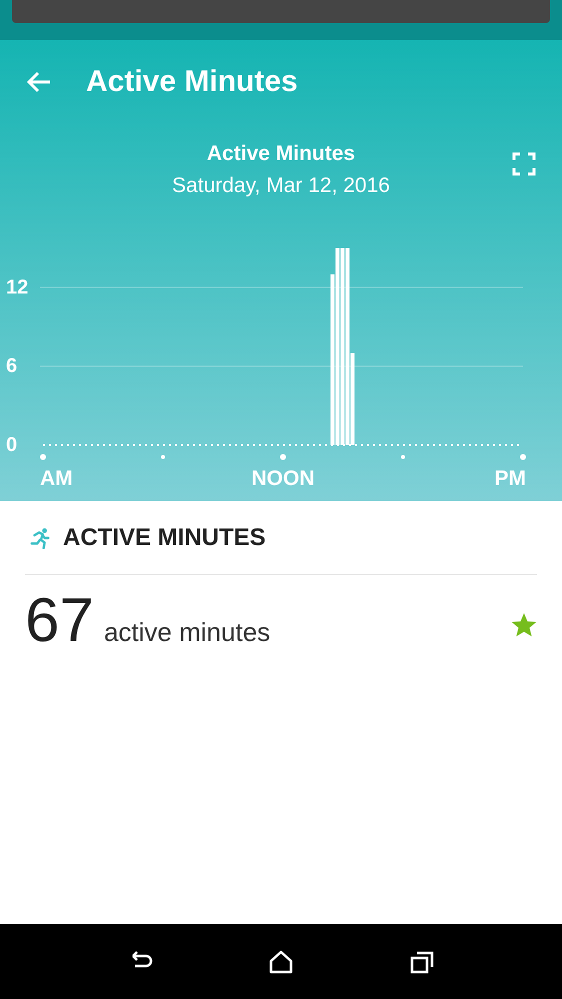 This screenshot has height=999, width=562. What do you see at coordinates (164, 538) in the screenshot?
I see `section-heading: ACTIVE MINUTES` at bounding box center [164, 538].